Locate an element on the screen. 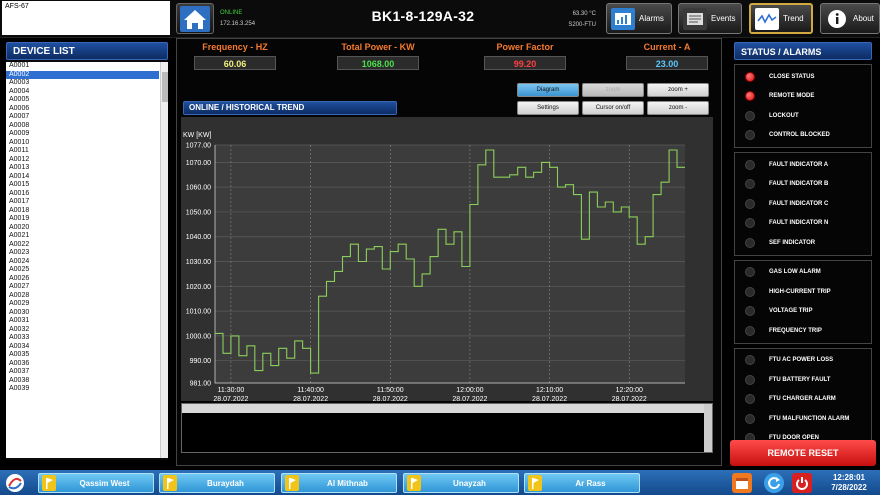 This screenshot has height=495, width=880. zoom-in-button: zoom + is located at coordinates (678, 90).